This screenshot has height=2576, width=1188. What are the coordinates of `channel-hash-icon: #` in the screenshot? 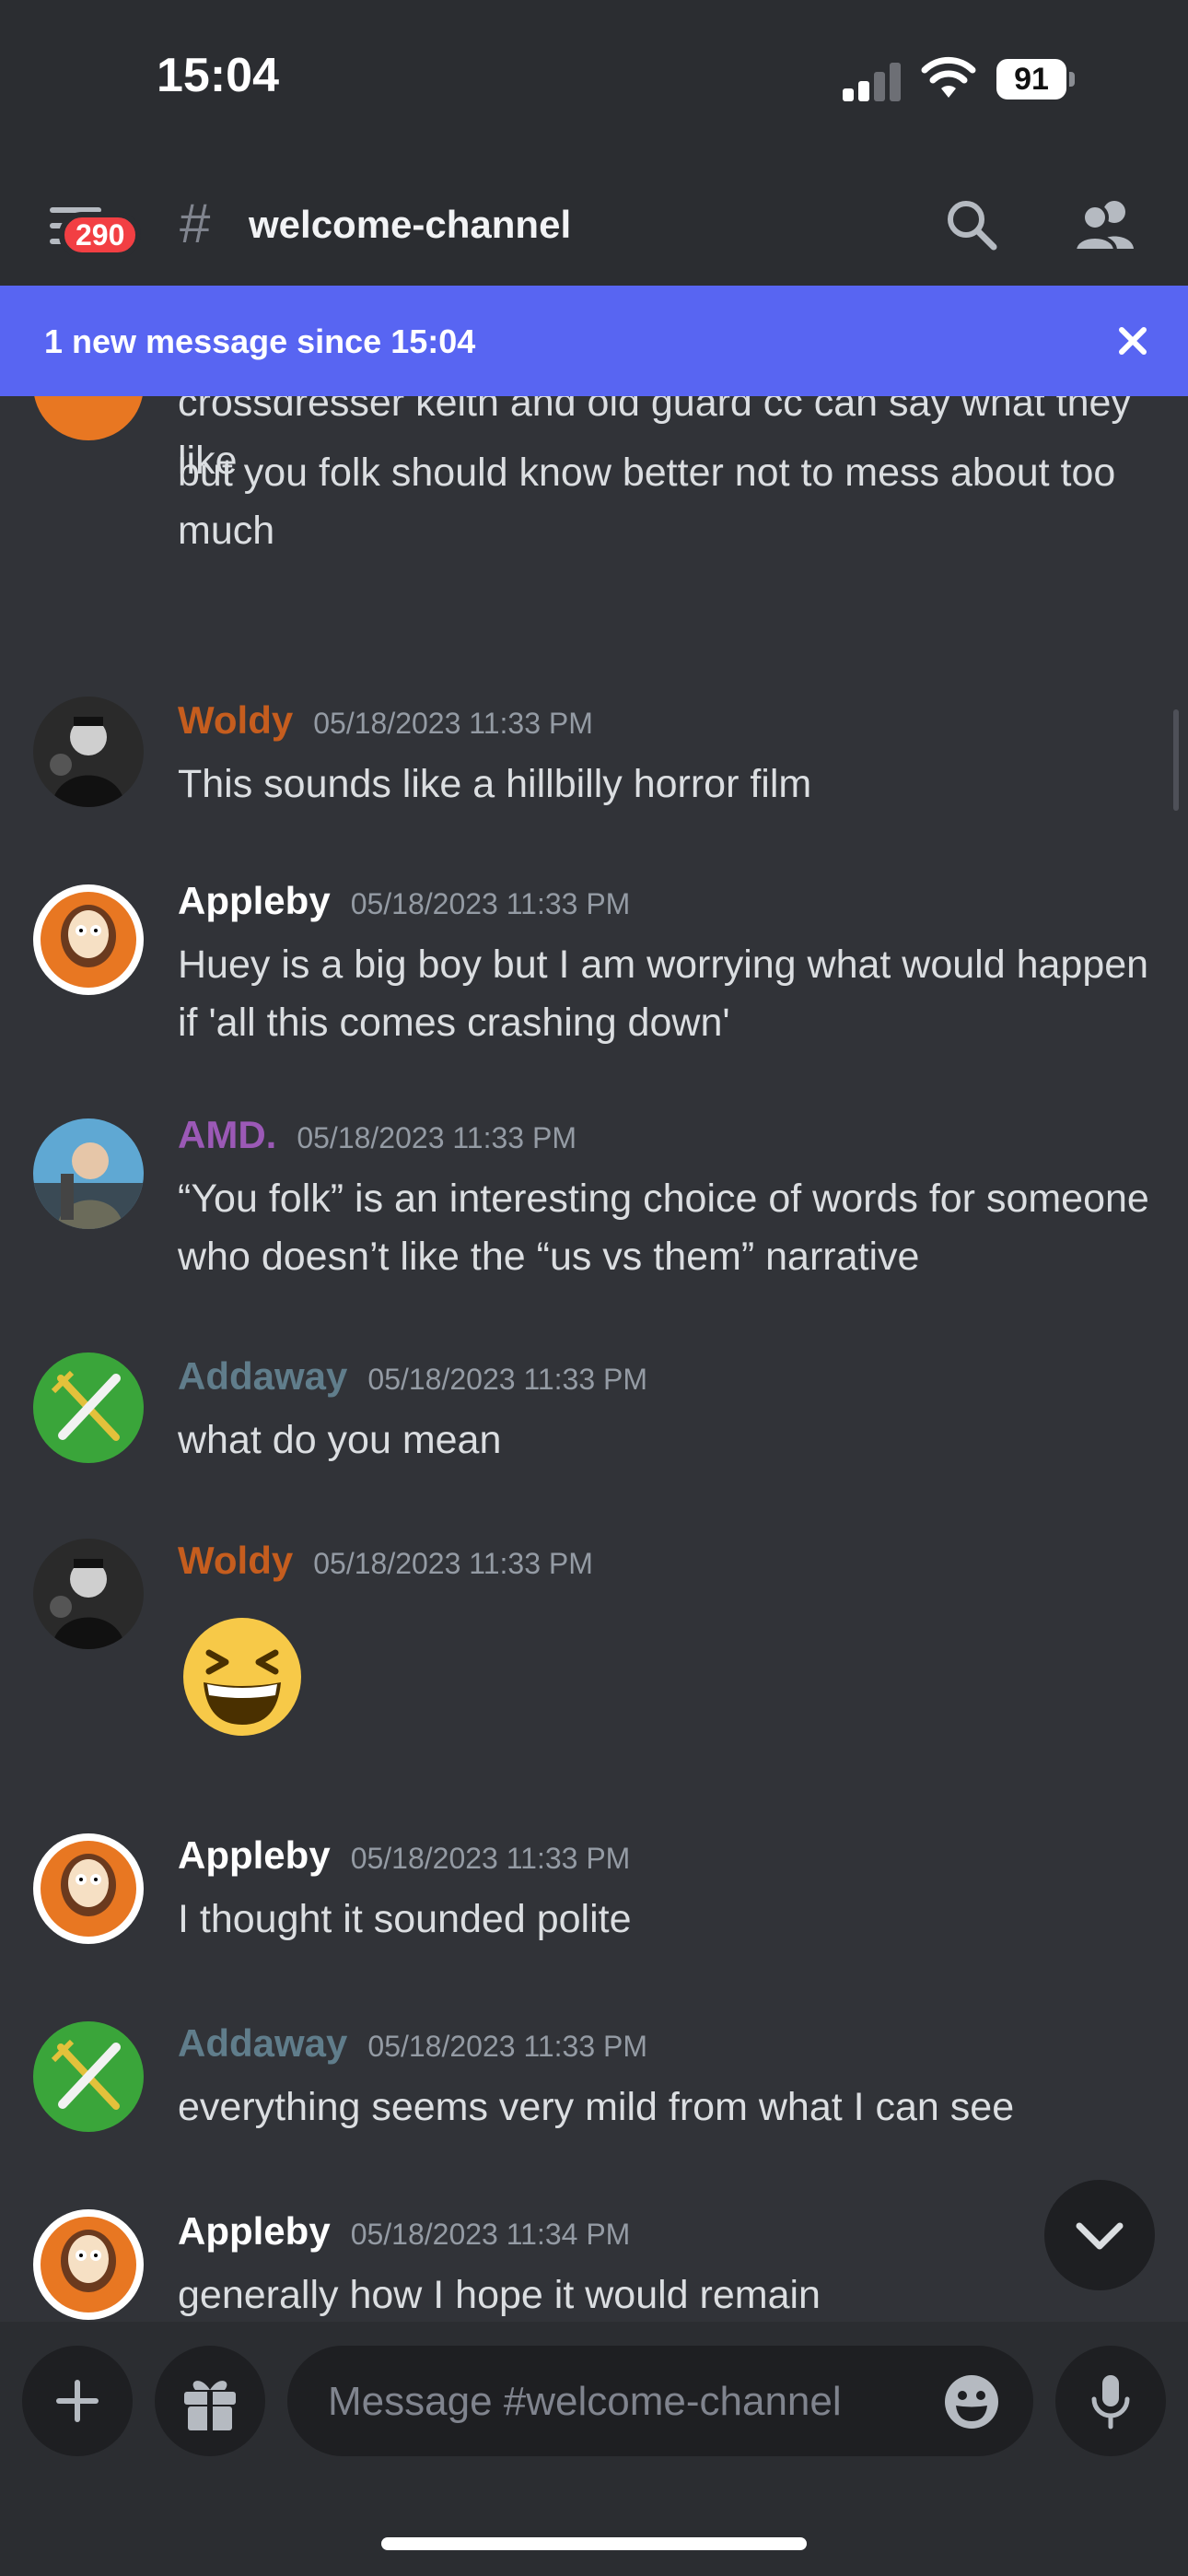 It's located at (195, 223).